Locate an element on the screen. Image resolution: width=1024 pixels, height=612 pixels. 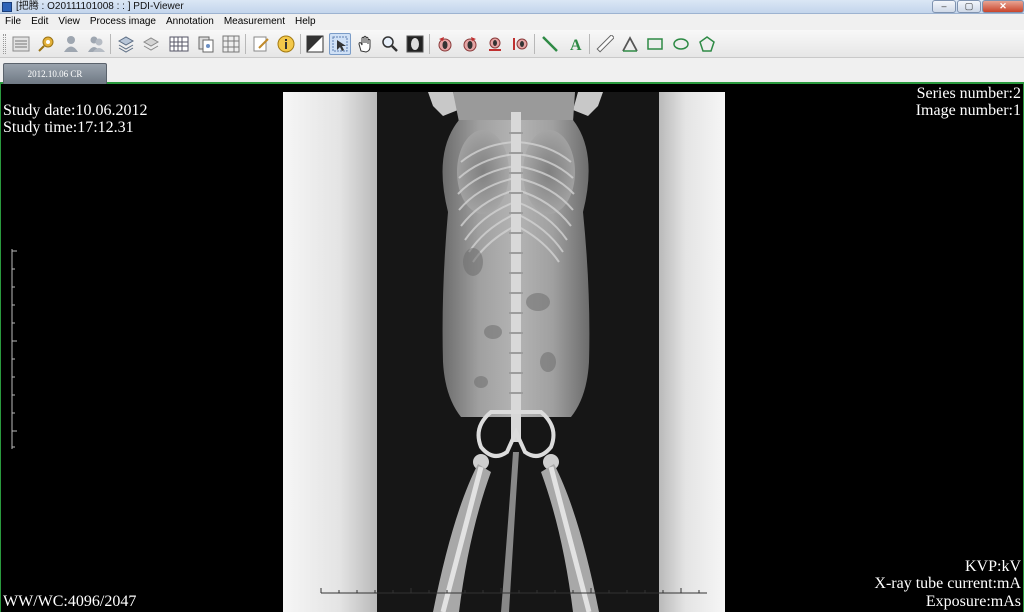
user-icon is located at coordinates (71, 44).